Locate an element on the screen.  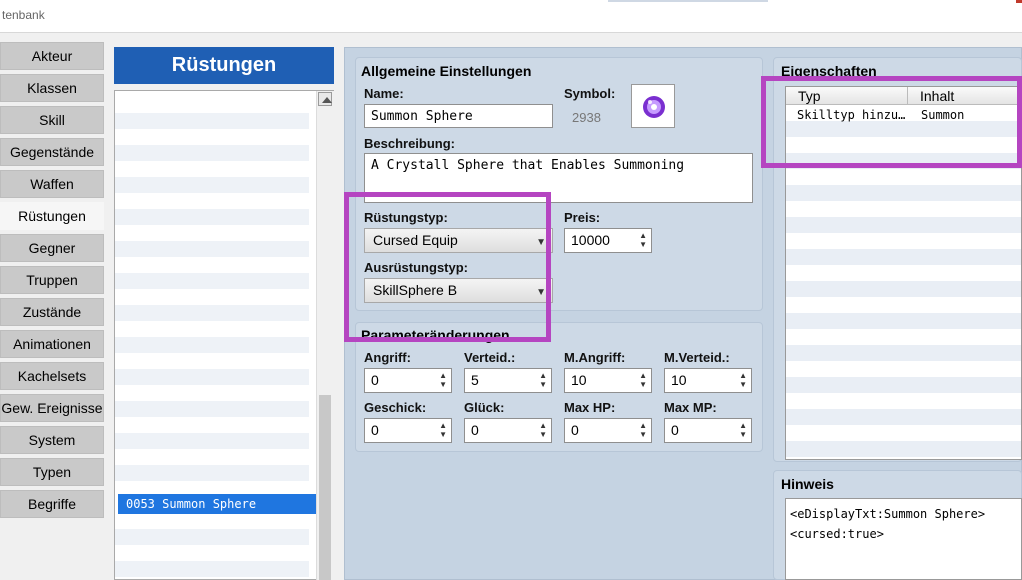
name-label: Name: is located at coordinates (384, 93).